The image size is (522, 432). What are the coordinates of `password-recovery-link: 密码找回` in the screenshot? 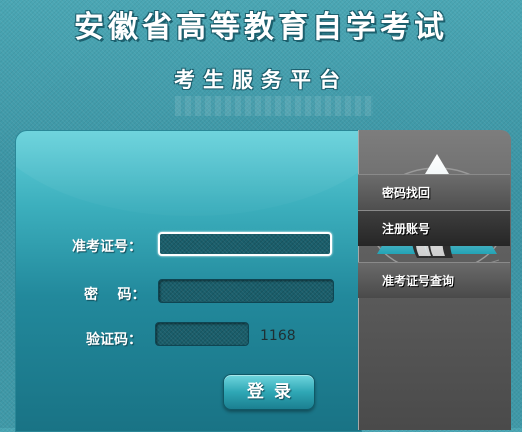 It's located at (434, 192).